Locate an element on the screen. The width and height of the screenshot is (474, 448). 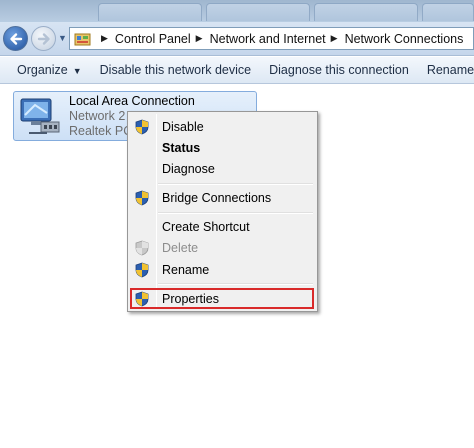
organize-menu-button: Organize ▼ is located at coordinates (45, 70).